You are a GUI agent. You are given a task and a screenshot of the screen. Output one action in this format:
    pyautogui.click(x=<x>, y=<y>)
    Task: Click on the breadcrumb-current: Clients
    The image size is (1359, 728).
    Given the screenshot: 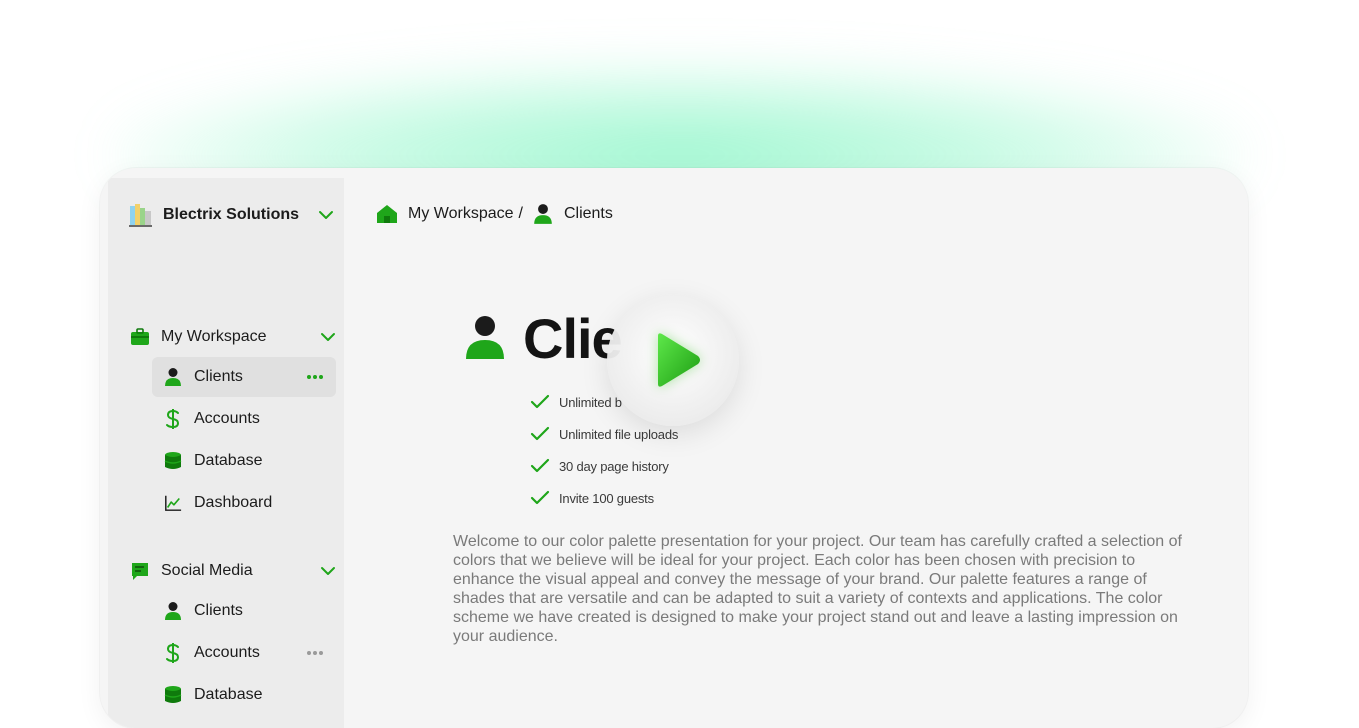 What is the action you would take?
    pyautogui.click(x=588, y=213)
    